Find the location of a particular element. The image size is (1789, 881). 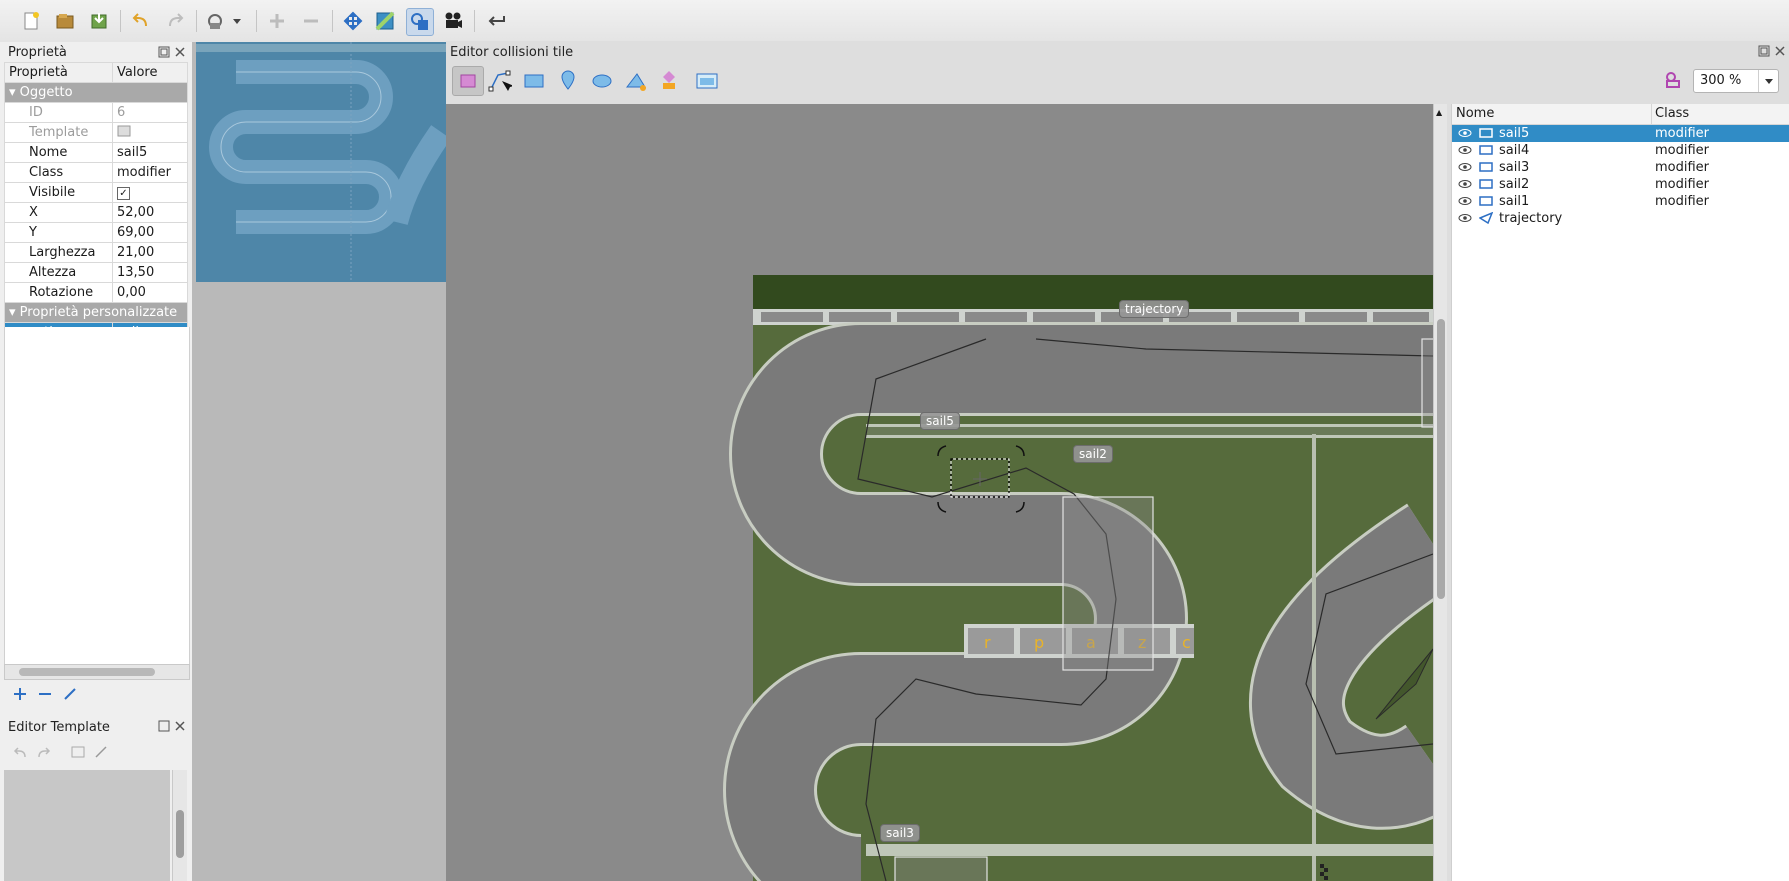

col-property: Proprietà is located at coordinates (58, 72).